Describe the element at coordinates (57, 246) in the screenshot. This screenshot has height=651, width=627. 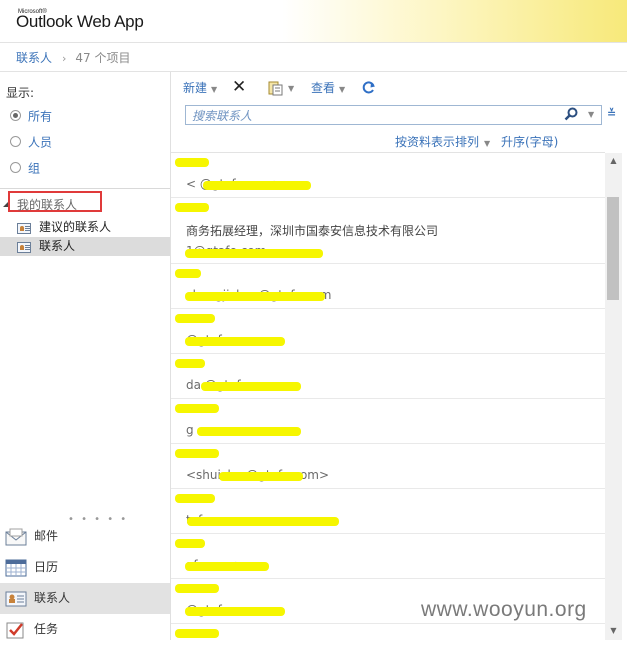
I see `folder-label: 联系人` at that location.